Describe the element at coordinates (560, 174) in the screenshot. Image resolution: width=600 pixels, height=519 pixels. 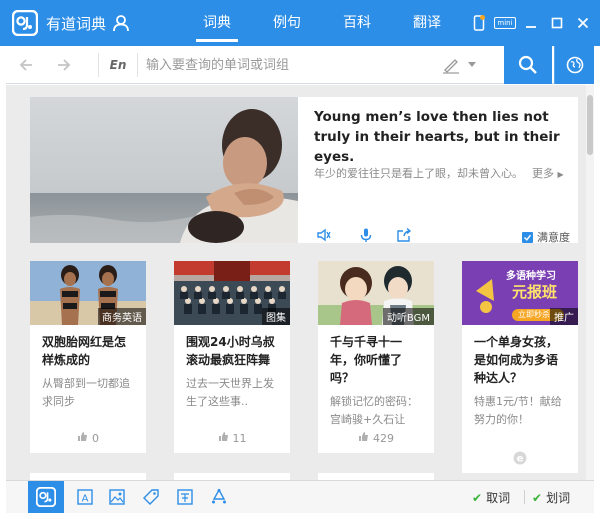
I see `chevron-right-icon: ▶` at that location.